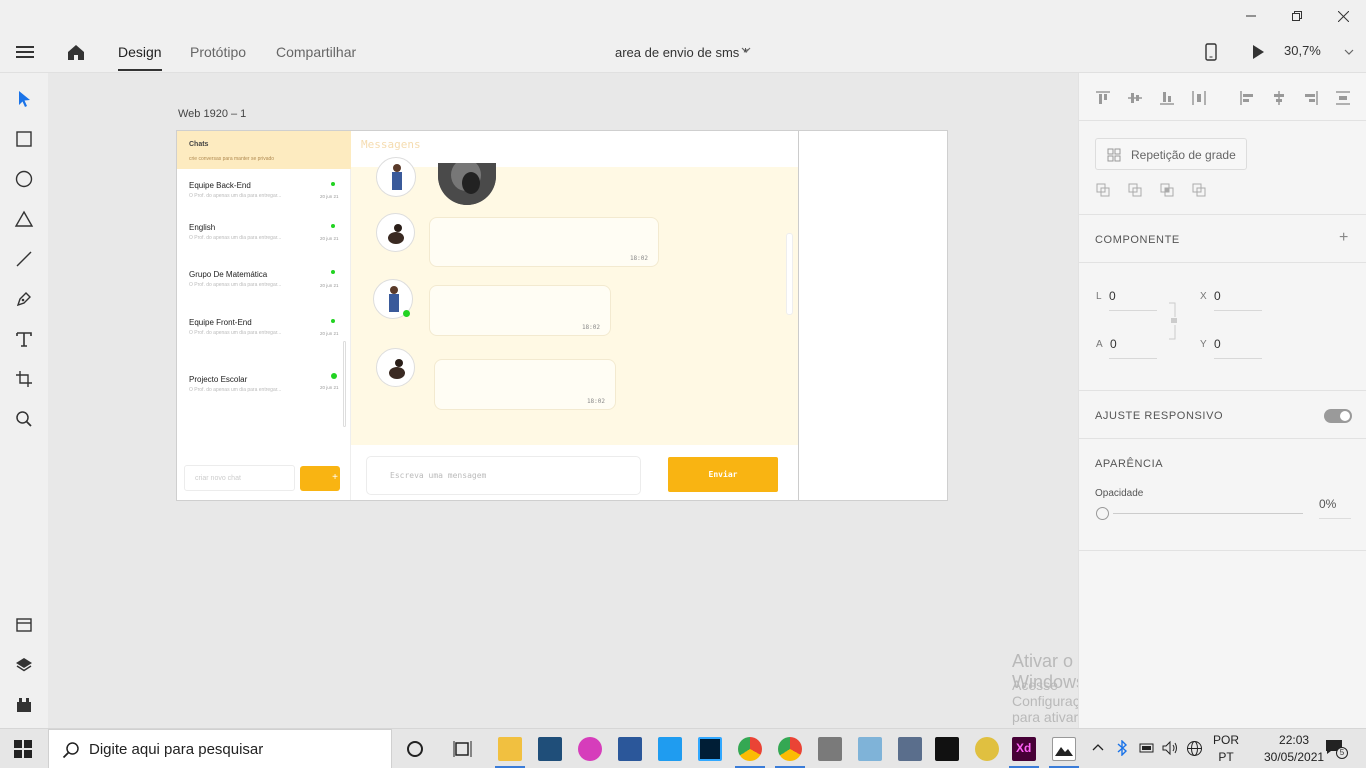 The height and width of the screenshot is (768, 1366). Describe the element at coordinates (789, 274) in the screenshot. I see `messages-scrollbar` at that location.